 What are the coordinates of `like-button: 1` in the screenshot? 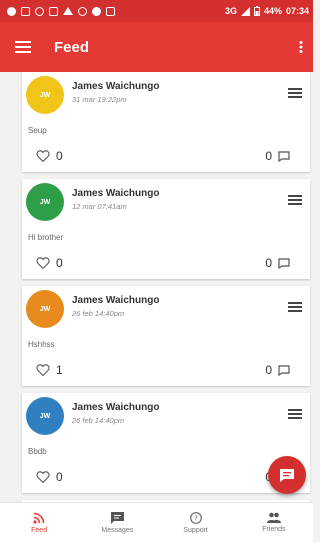 It's located at (49, 370).